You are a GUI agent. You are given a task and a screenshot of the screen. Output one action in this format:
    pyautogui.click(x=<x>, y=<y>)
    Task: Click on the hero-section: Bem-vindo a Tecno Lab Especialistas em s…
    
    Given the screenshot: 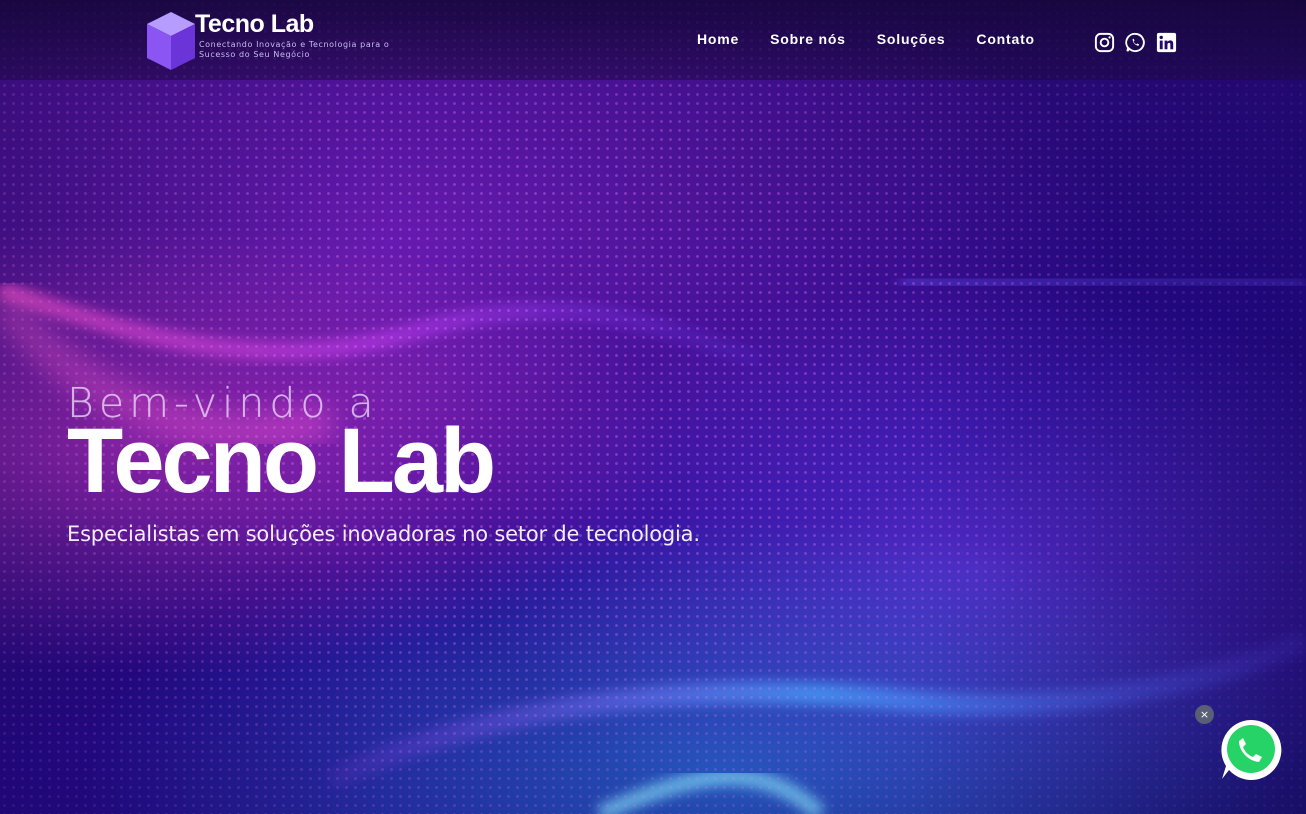 What is the action you would take?
    pyautogui.click(x=383, y=463)
    